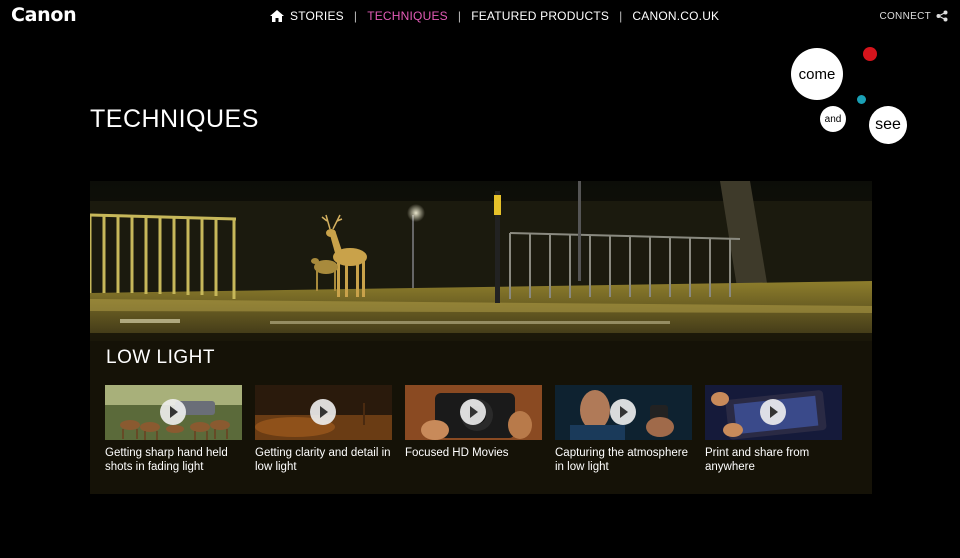 Image resolution: width=960 pixels, height=558 pixels. What do you see at coordinates (317, 16) in the screenshot?
I see `nav-stories: STORIES` at bounding box center [317, 16].